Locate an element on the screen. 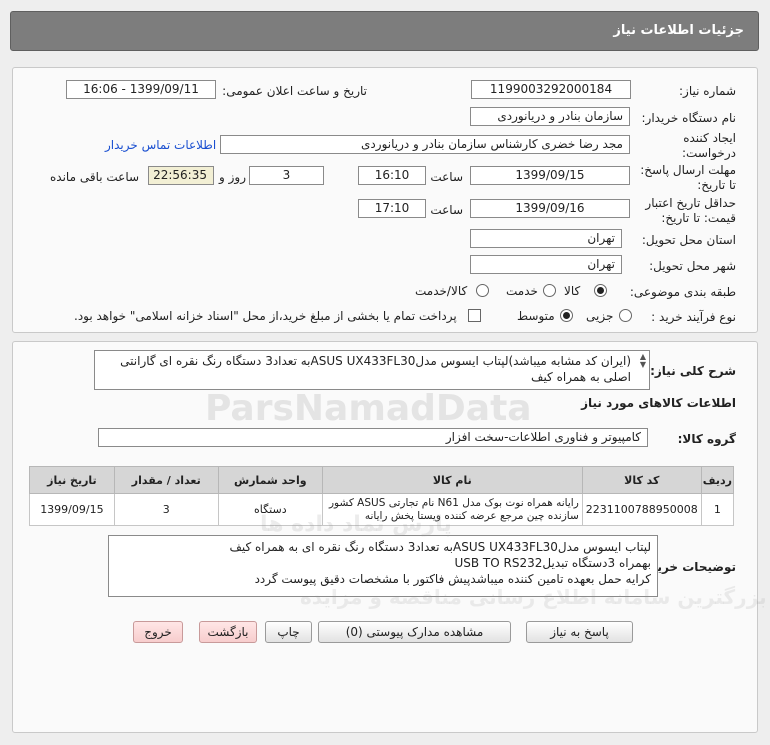  city-label: شهر محل تحویل: is located at coordinates (692, 266).